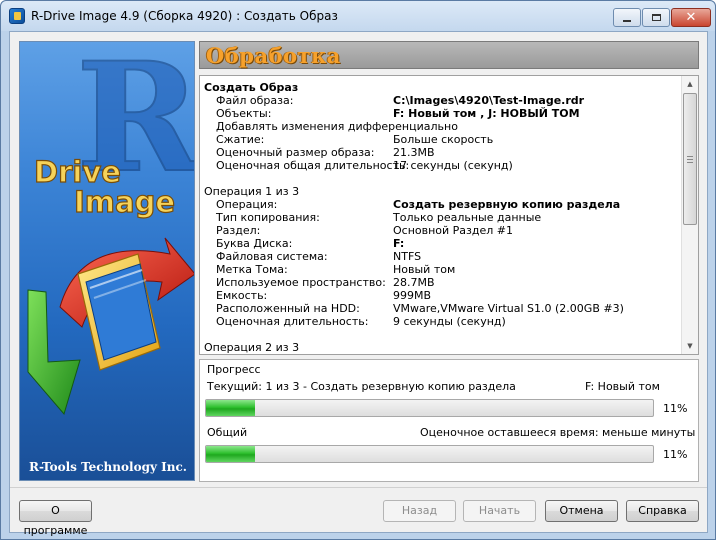 This screenshot has width=716, height=540. What do you see at coordinates (254, 243) in the screenshot?
I see `row-key: Буква Диска:` at bounding box center [254, 243].